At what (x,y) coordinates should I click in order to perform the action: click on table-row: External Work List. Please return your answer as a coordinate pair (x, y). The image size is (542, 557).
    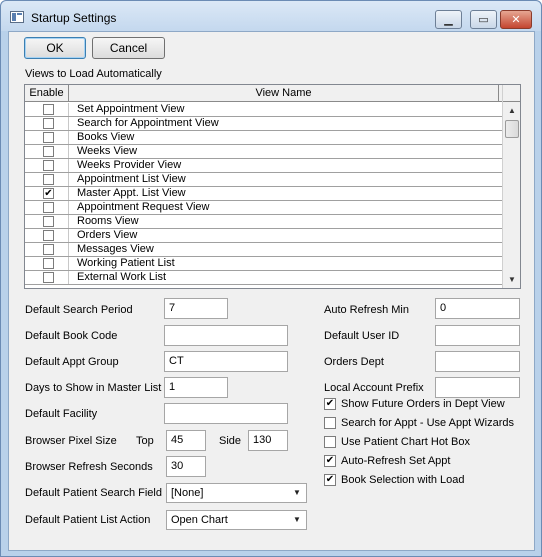
    Looking at the image, I should click on (263, 278).